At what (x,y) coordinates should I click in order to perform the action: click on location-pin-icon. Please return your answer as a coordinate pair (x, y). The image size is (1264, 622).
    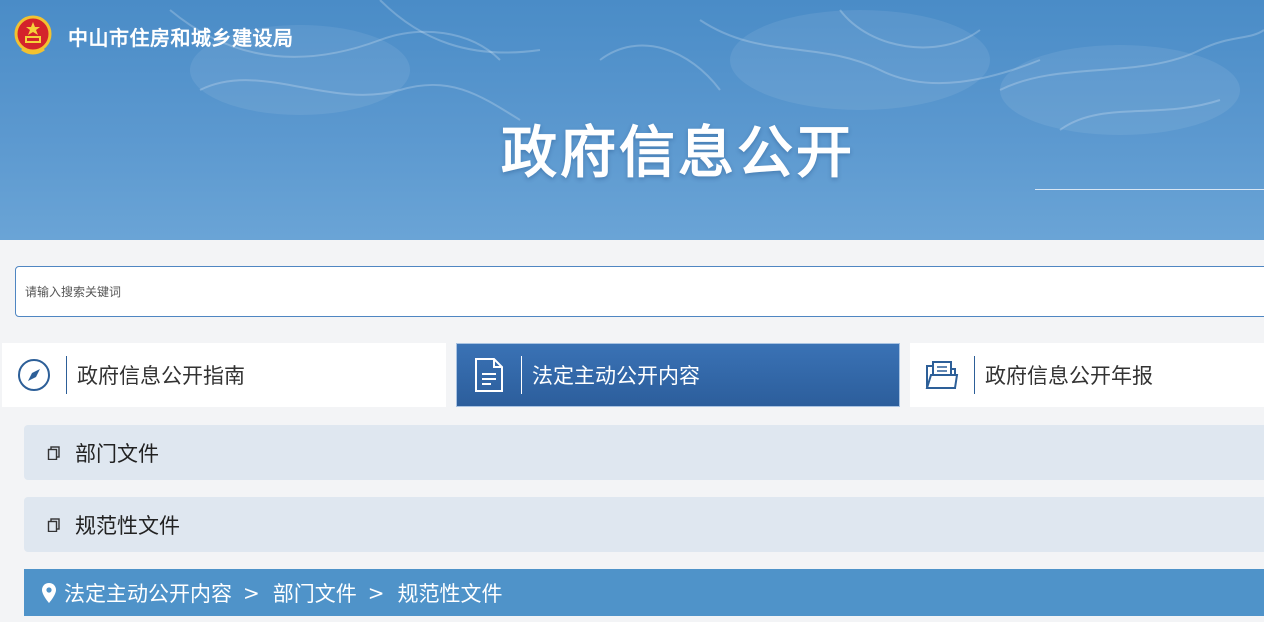
    Looking at the image, I should click on (49, 592).